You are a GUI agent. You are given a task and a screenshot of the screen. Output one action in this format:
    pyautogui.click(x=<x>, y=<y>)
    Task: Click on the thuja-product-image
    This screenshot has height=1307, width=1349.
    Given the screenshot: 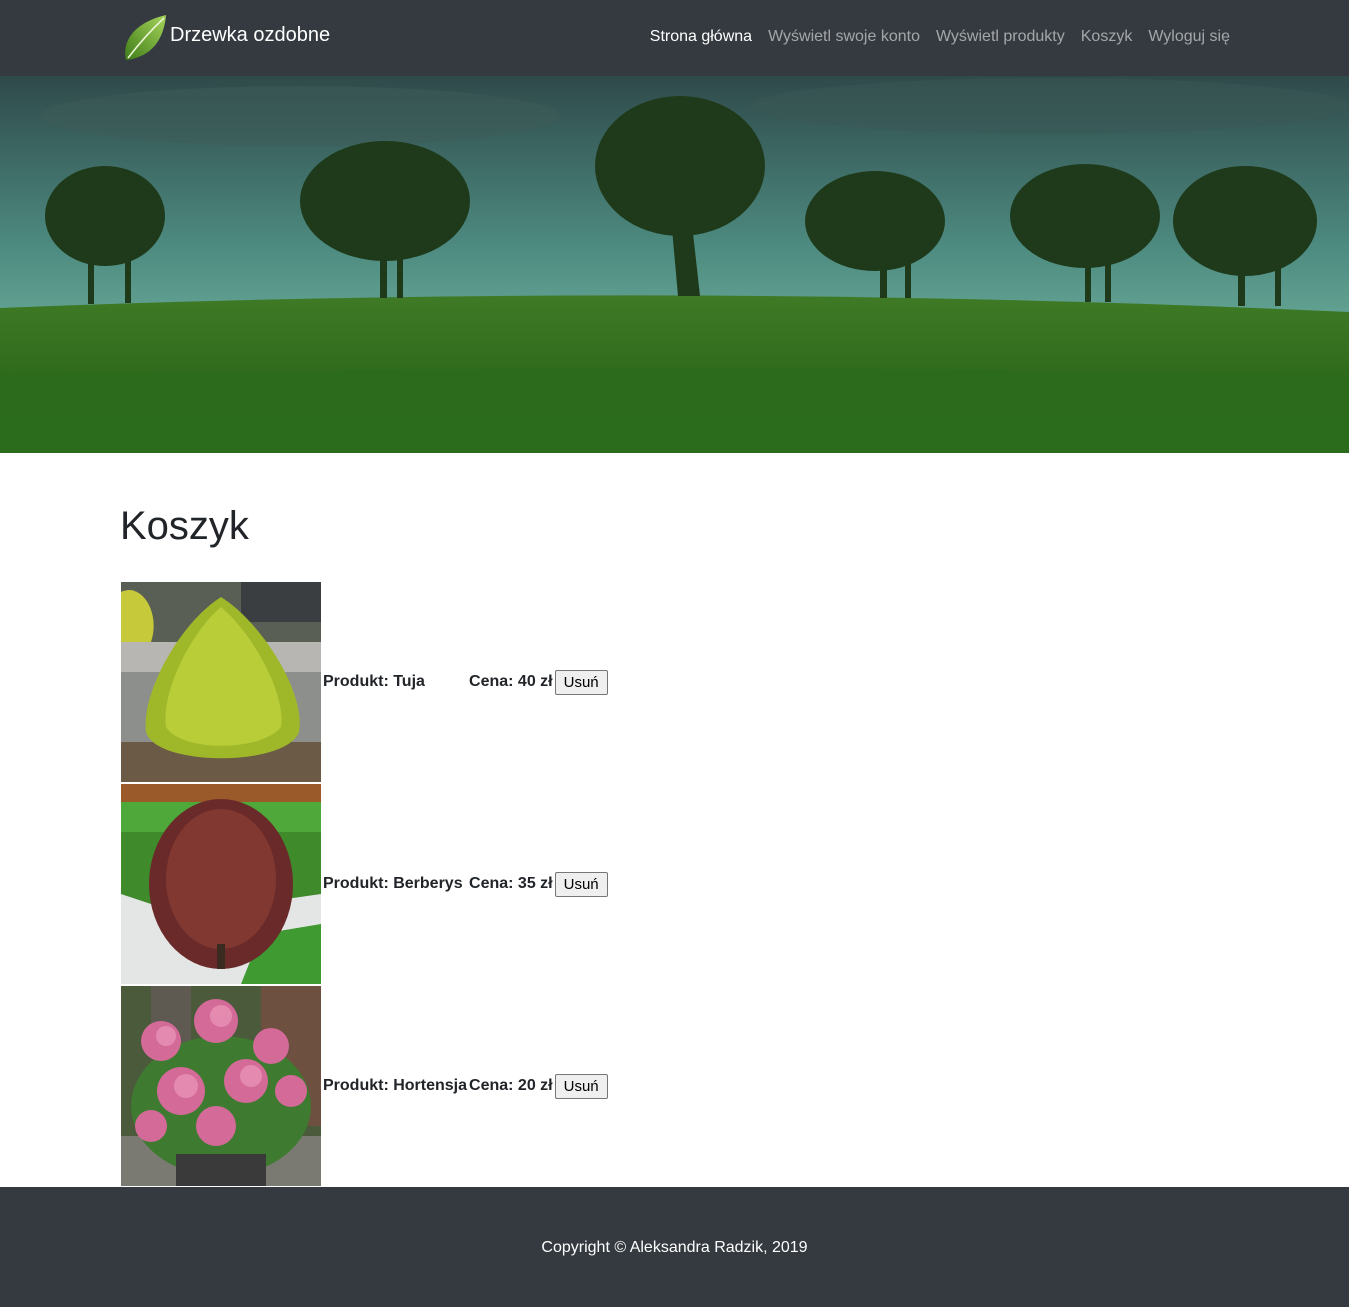 What is the action you would take?
    pyautogui.click(x=221, y=682)
    